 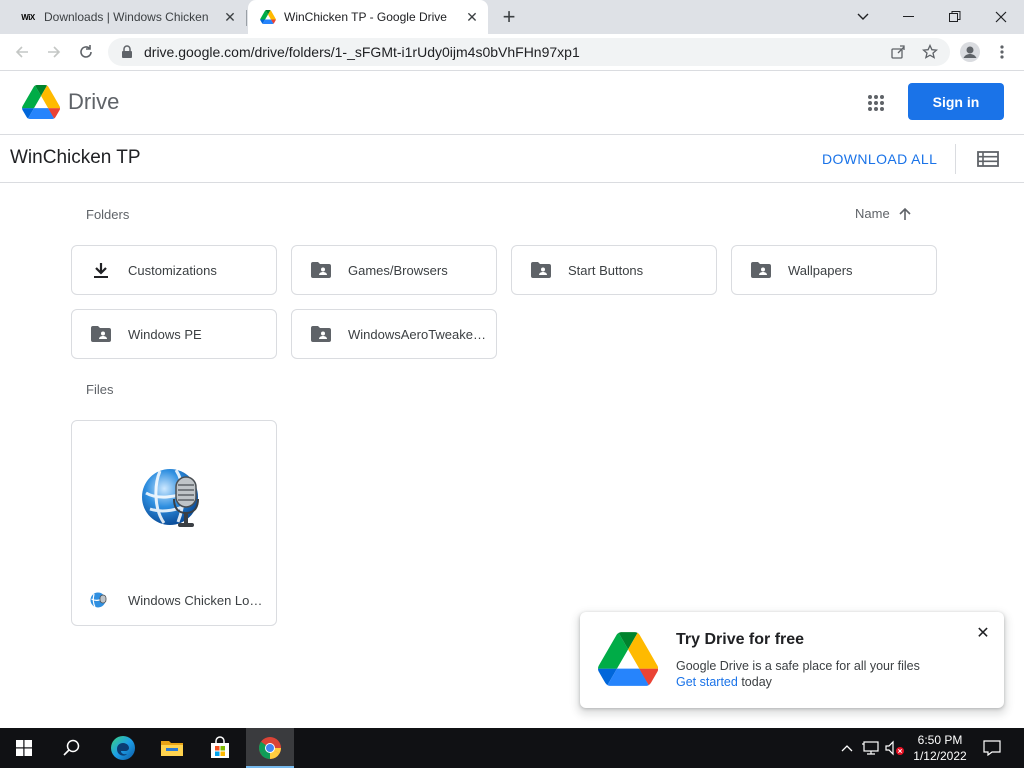 I want to click on taskbar-chrome, so click(x=270, y=748).